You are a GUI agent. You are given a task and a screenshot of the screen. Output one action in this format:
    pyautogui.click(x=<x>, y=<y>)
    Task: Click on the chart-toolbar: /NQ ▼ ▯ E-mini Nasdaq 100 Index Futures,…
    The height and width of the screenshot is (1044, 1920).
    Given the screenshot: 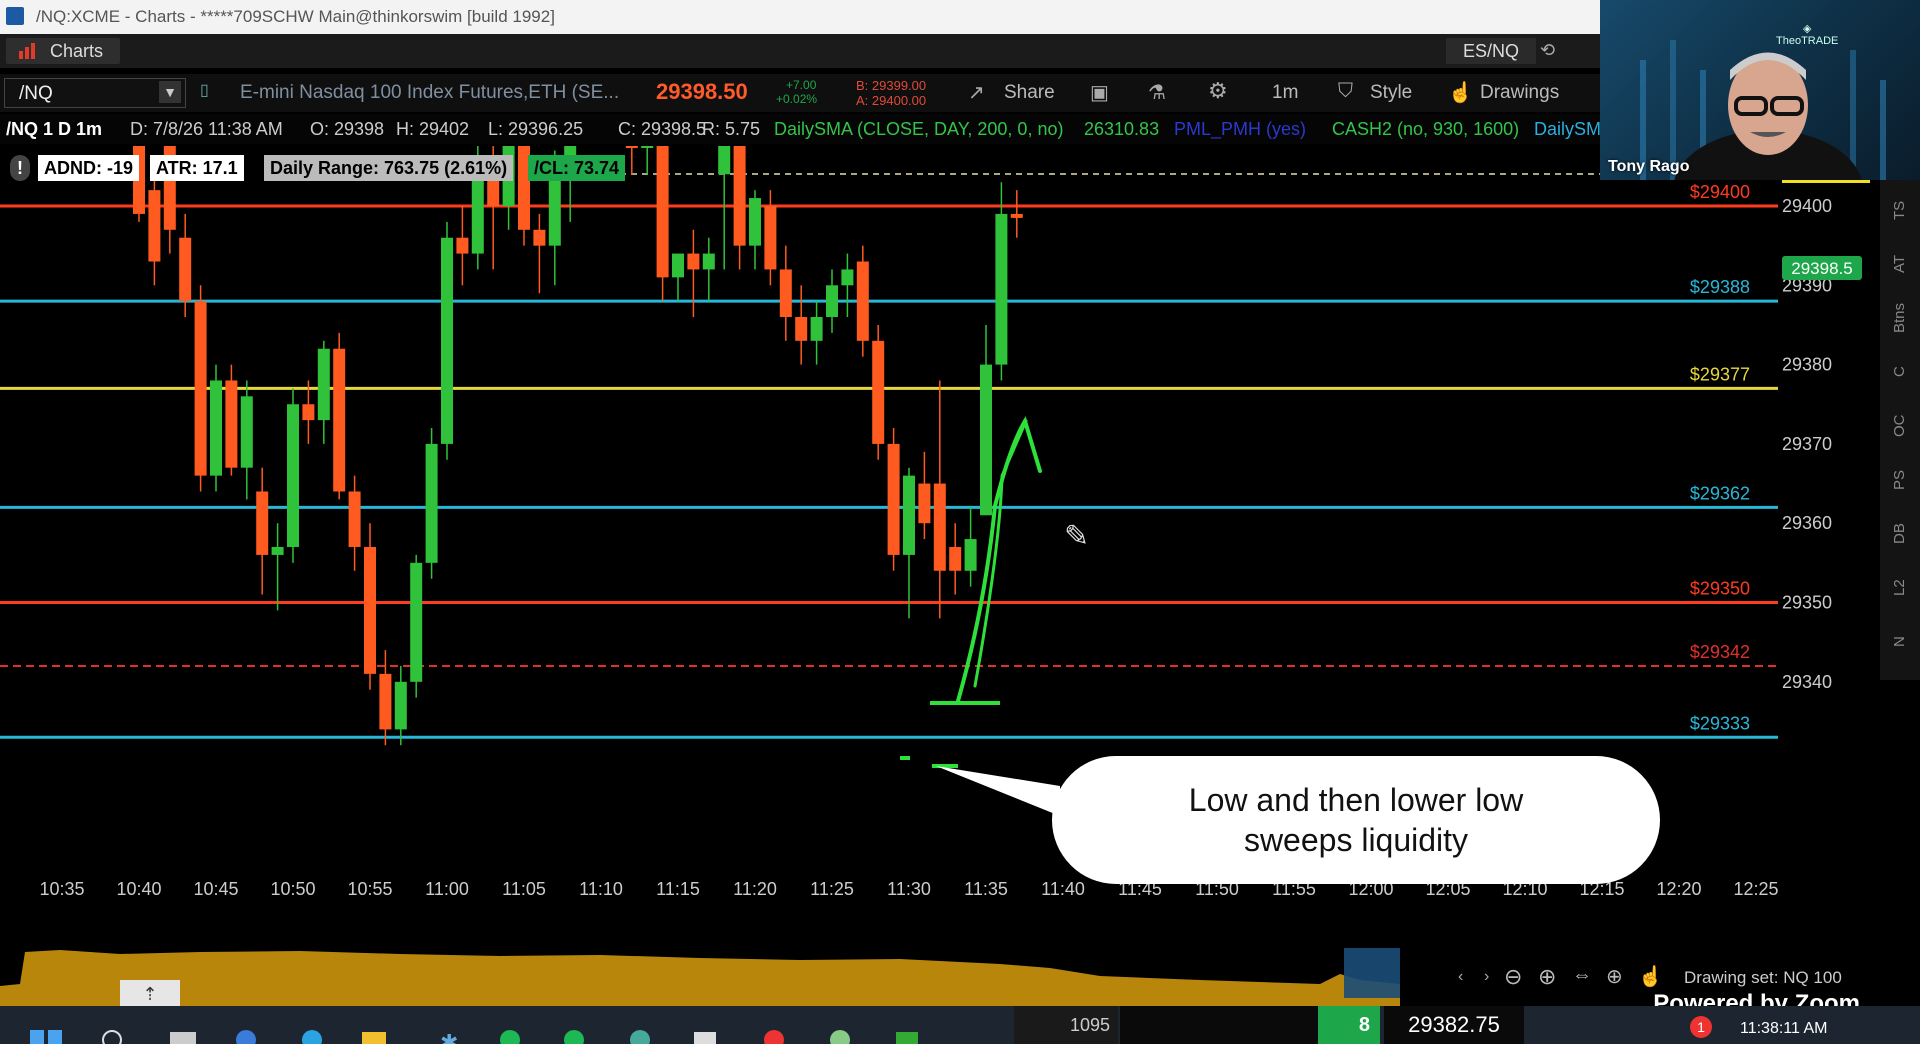 What is the action you would take?
    pyautogui.click(x=800, y=93)
    